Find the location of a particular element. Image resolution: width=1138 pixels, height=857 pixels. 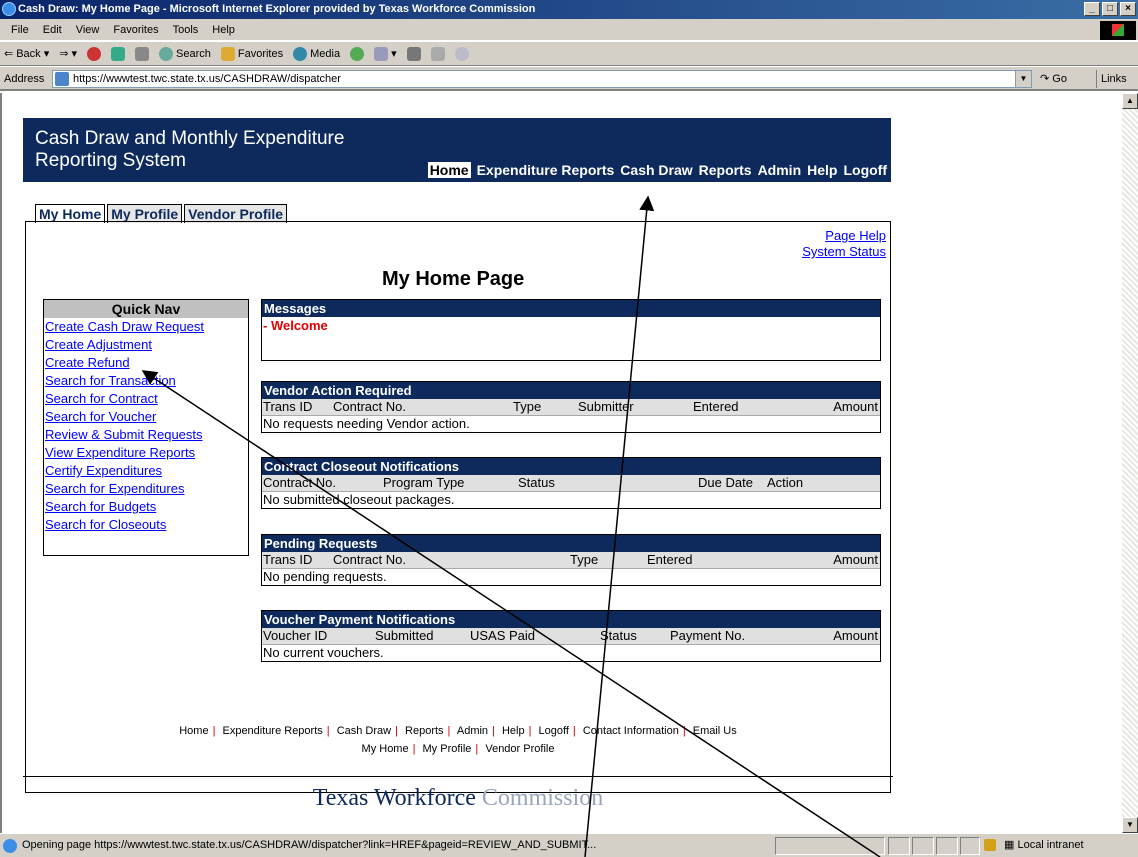

close-button: × is located at coordinates (1128, 9).